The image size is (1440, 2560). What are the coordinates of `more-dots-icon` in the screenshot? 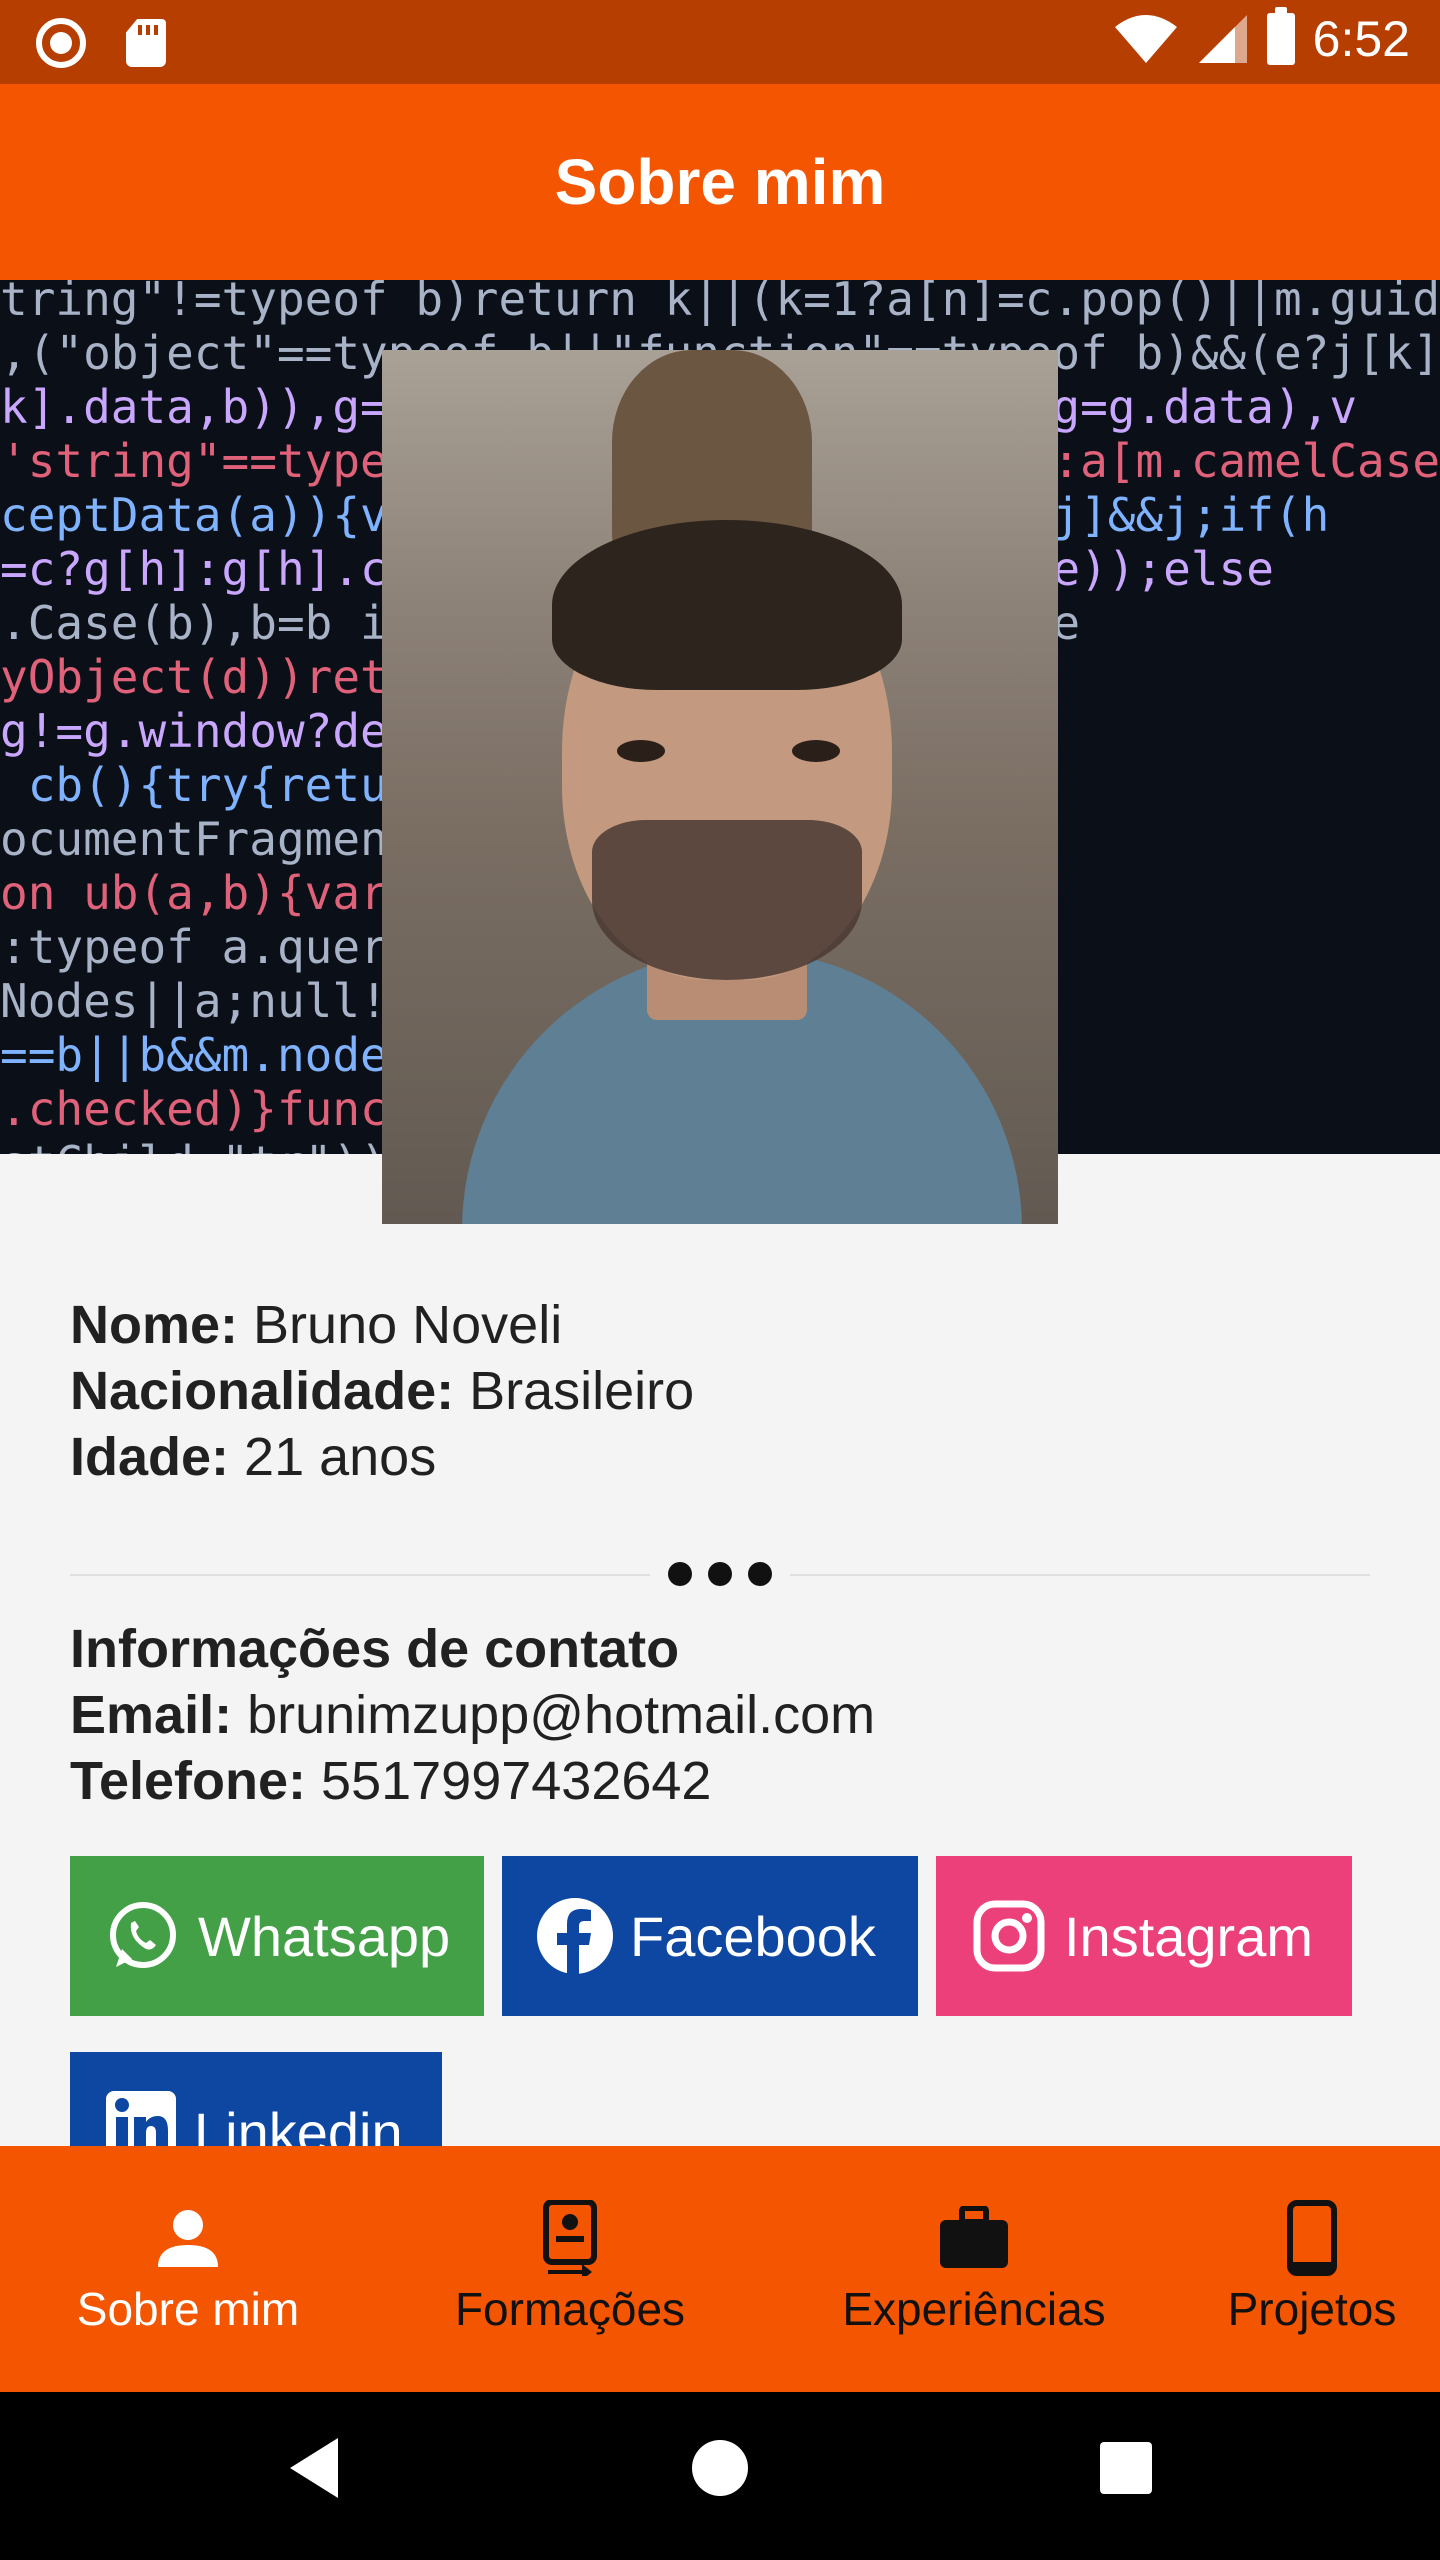 It's located at (720, 1574).